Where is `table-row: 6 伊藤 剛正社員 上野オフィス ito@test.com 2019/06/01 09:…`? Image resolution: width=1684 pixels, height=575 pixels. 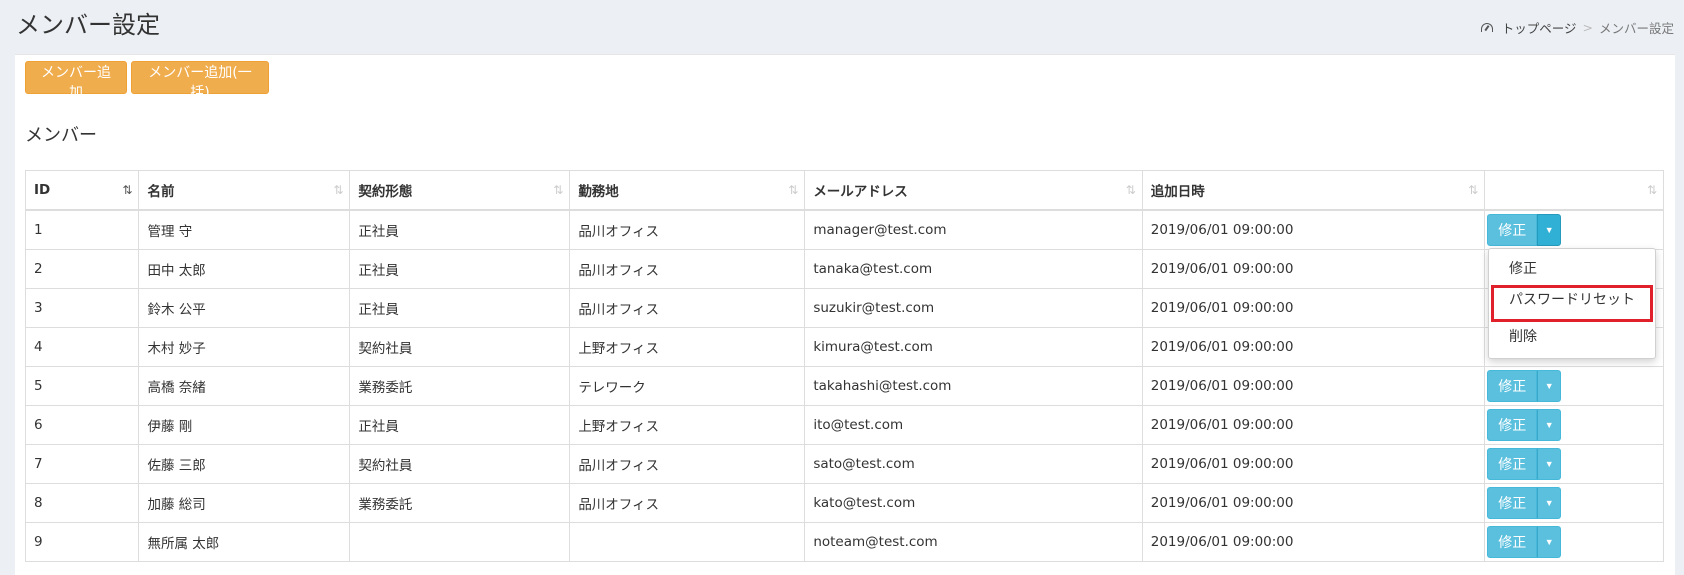
table-row: 6 伊藤 剛正社員 上野オフィス ito@test.com 2019/06/01 09:… is located at coordinates (844, 425).